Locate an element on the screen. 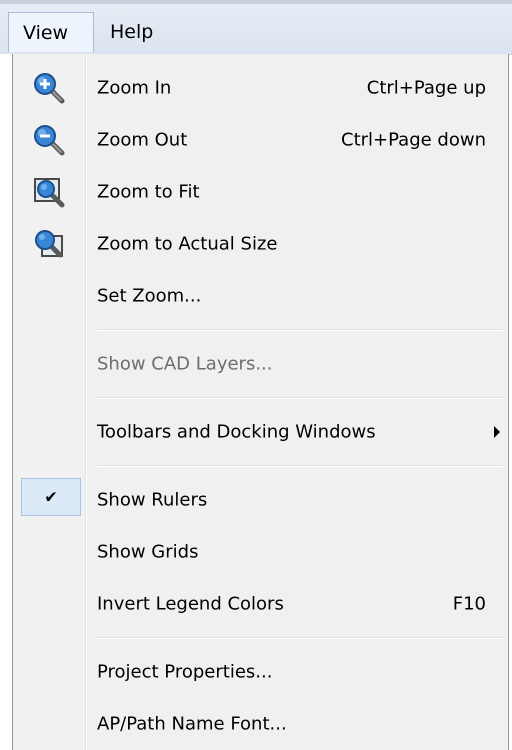 Image resolution: width=512 pixels, height=750 pixels. checked-indicator: ✔ is located at coordinates (51, 497).